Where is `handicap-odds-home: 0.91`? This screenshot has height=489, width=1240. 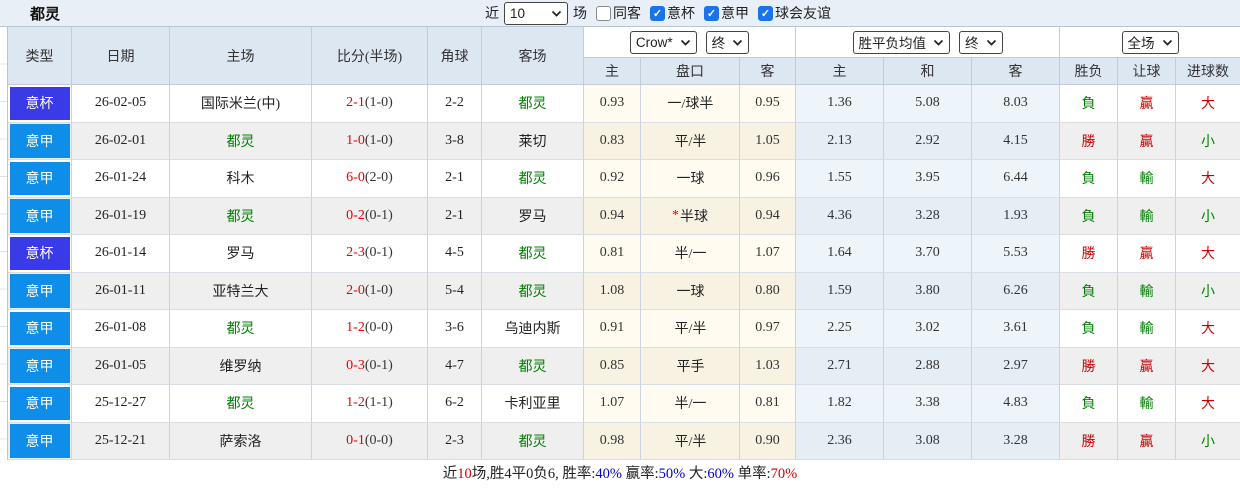
handicap-odds-home: 0.91 is located at coordinates (612, 329).